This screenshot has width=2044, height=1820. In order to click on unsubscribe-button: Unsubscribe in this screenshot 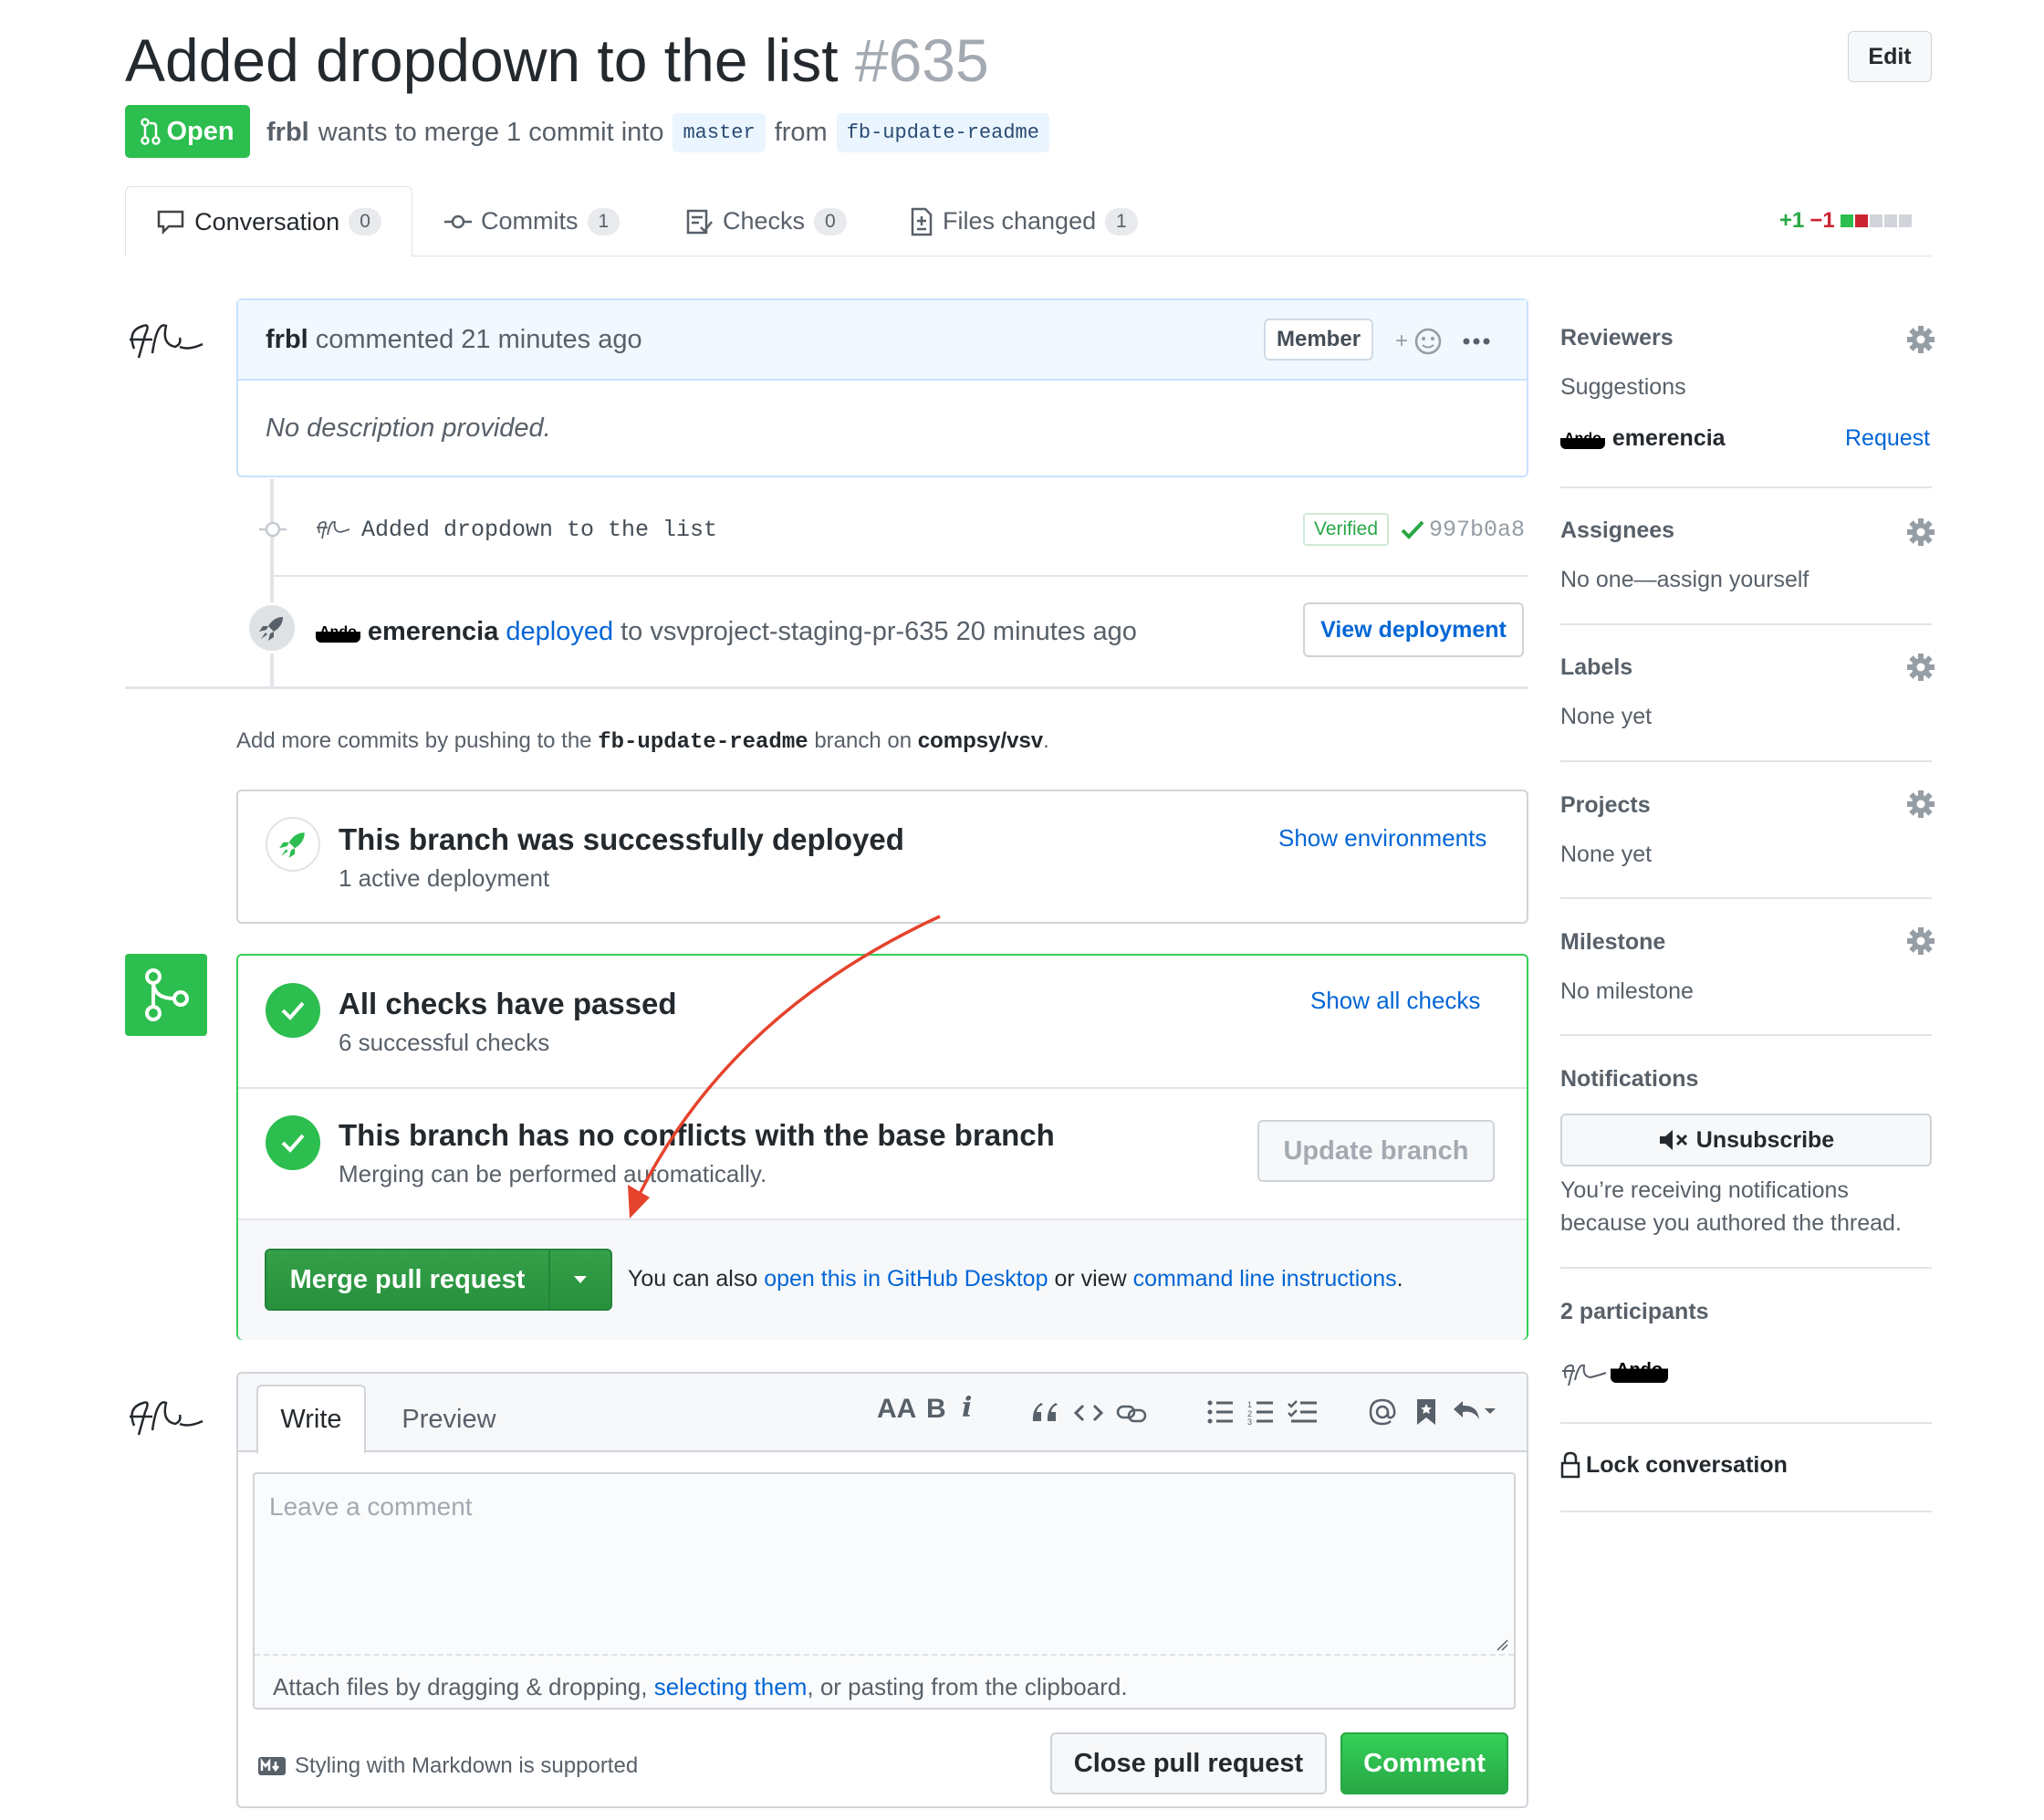, I will do `click(1746, 1140)`.